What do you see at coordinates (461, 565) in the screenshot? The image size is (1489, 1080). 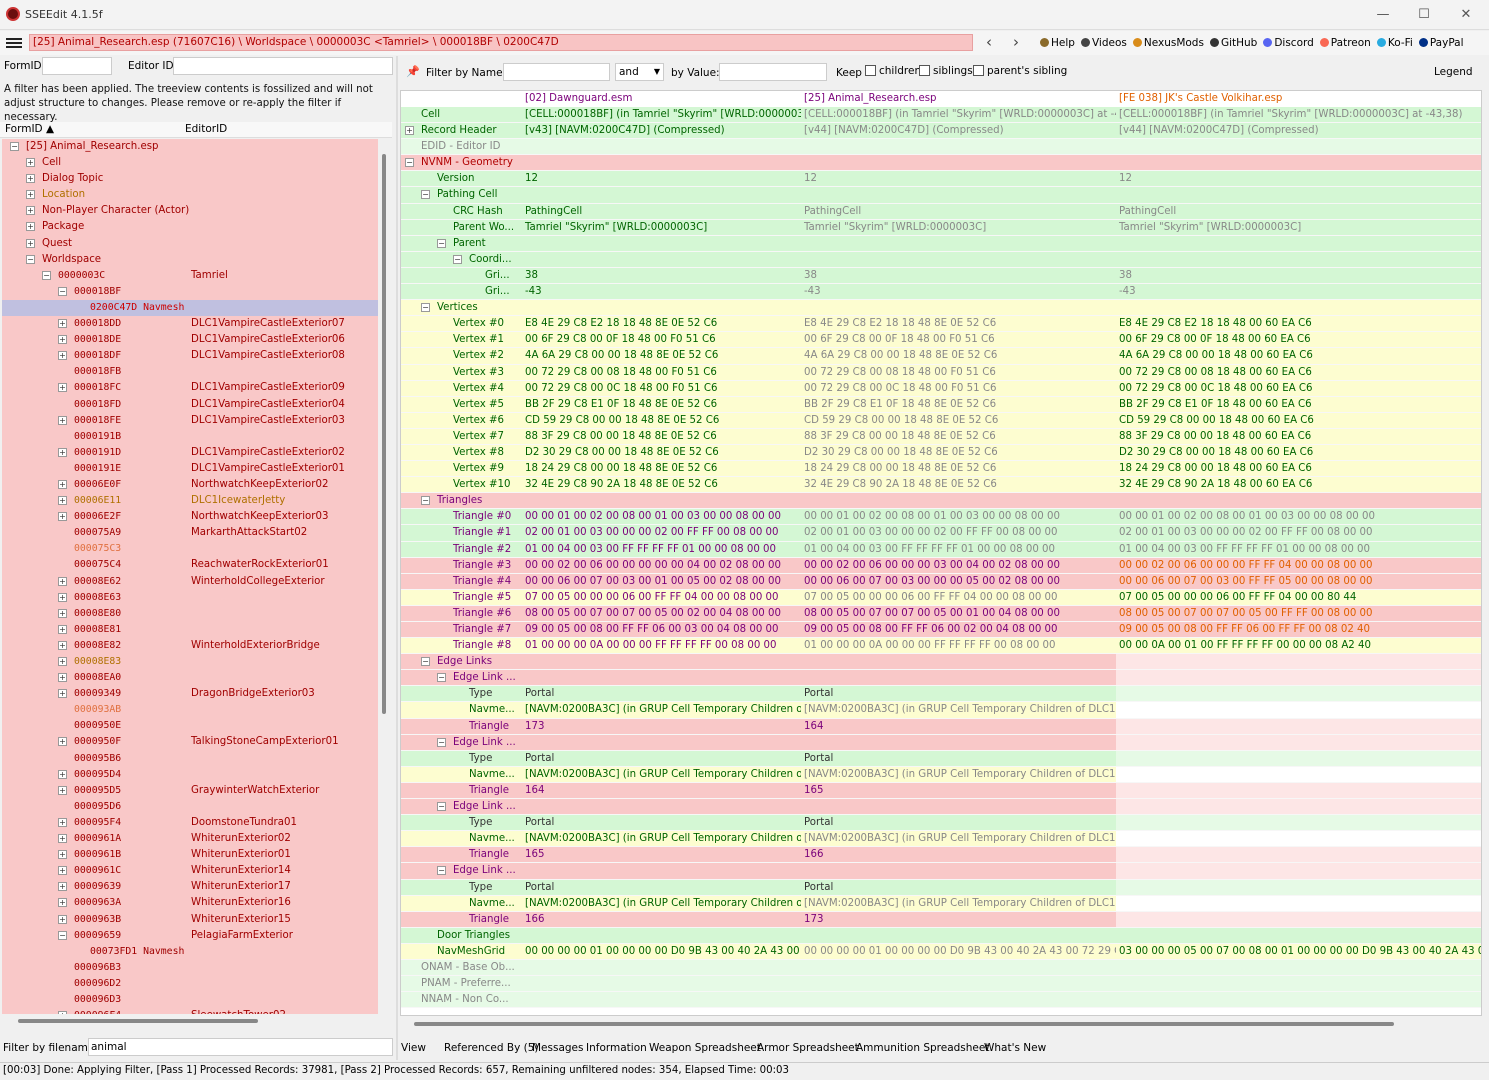 I see `grid-field-name: Triangle #3` at bounding box center [461, 565].